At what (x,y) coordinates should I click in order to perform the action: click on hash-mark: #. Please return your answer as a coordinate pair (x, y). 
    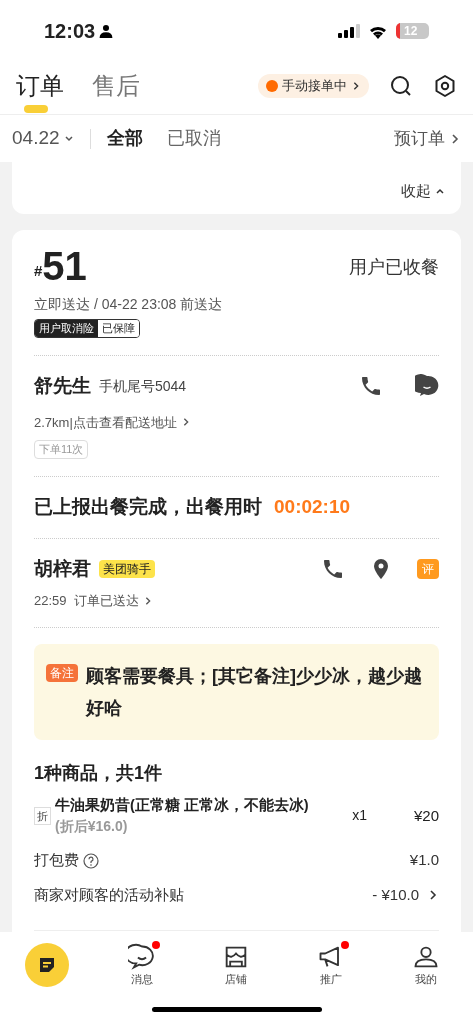
    Looking at the image, I should click on (38, 270).